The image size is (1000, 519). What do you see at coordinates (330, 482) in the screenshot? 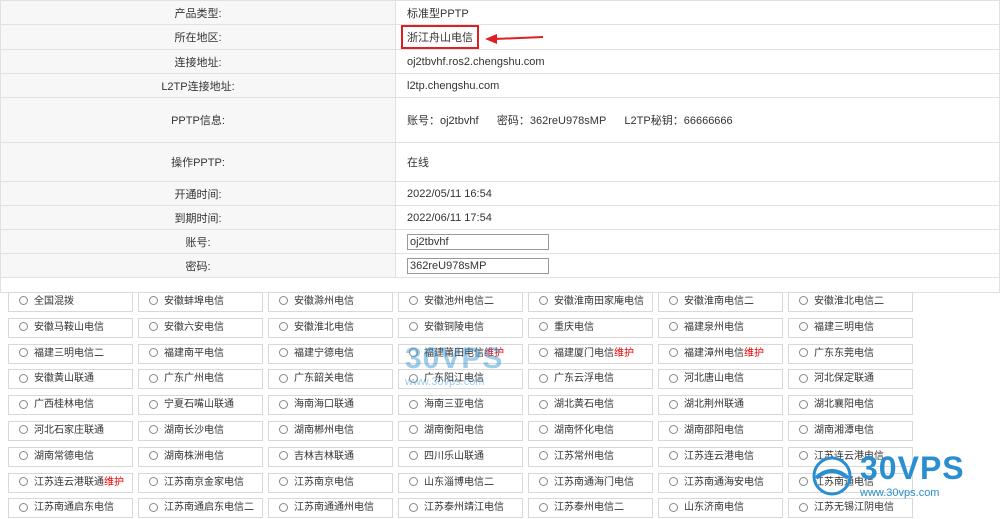
I see `region-option: 江苏南京电信` at bounding box center [330, 482].